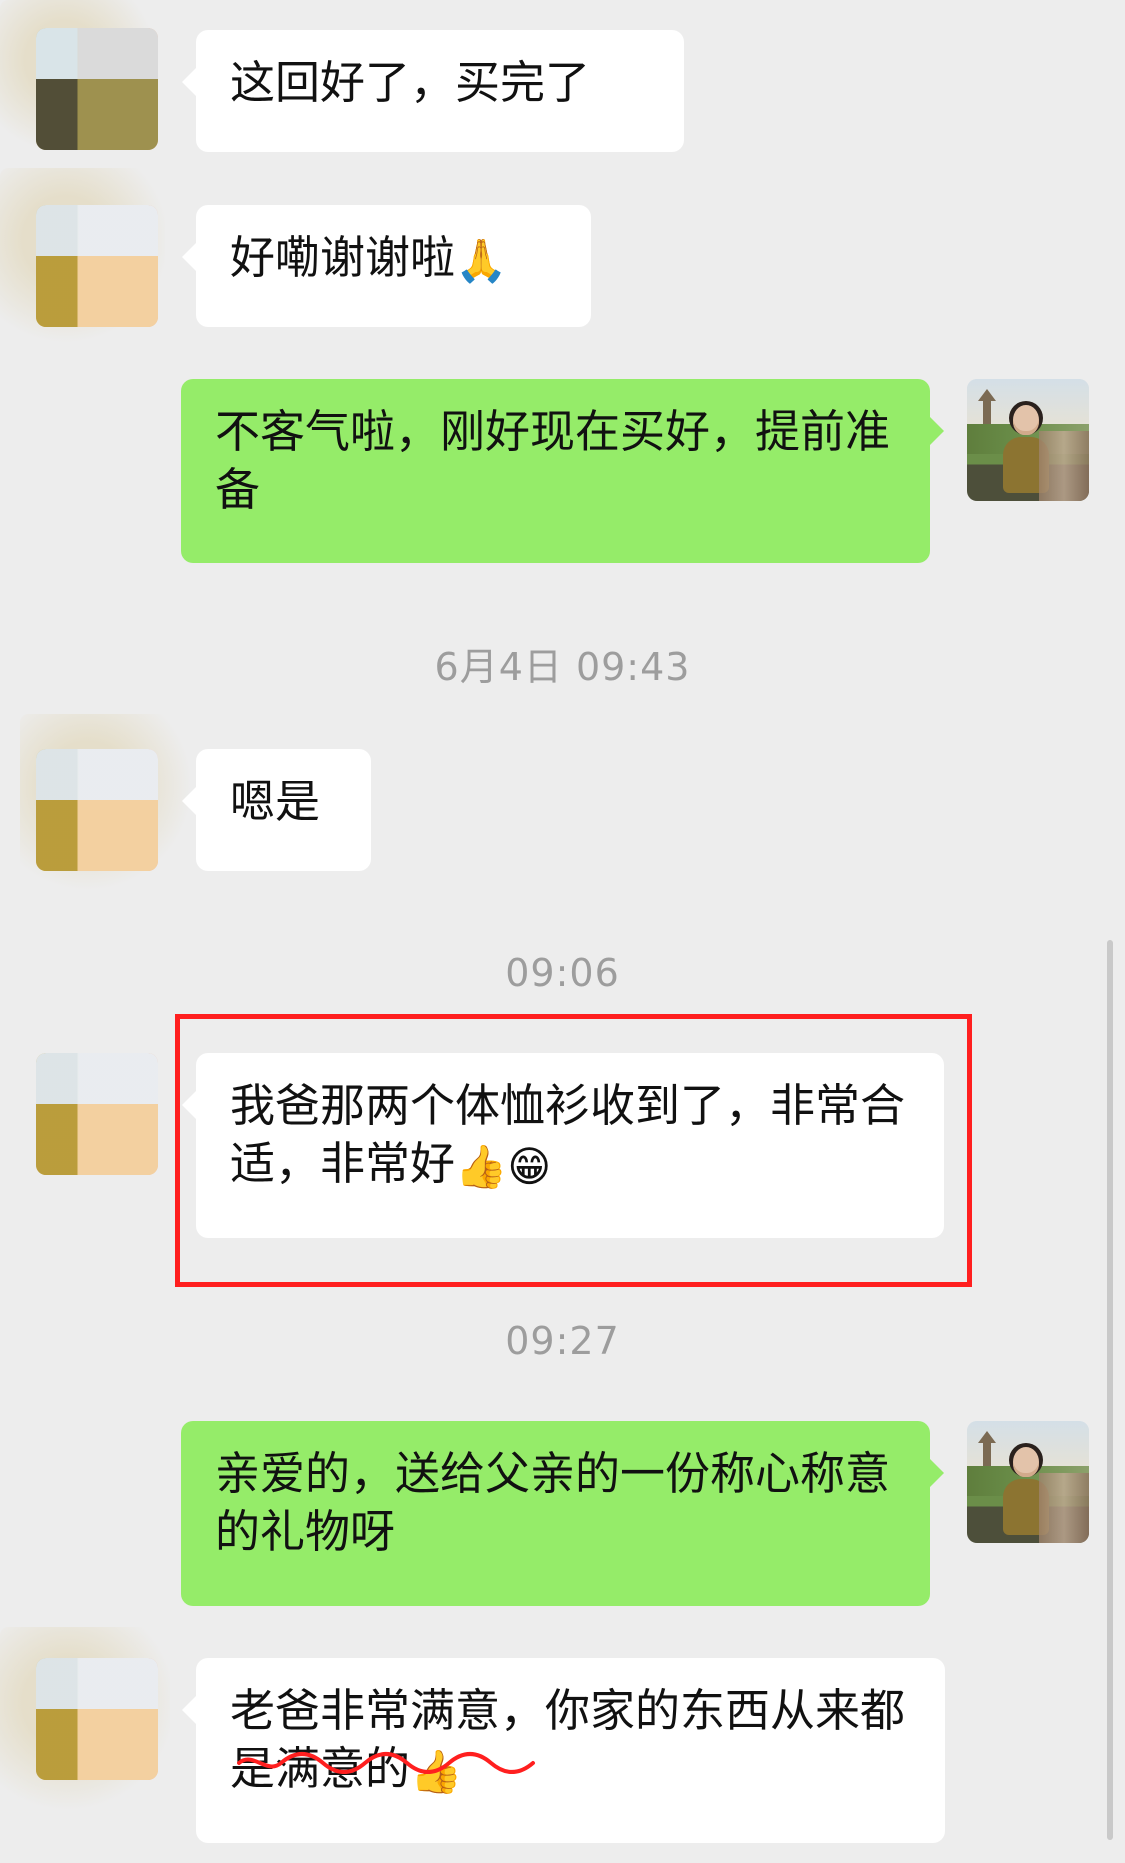 The image size is (1125, 1863). I want to click on message-bubble: 好嘞谢谢啦🙏, so click(386, 266).